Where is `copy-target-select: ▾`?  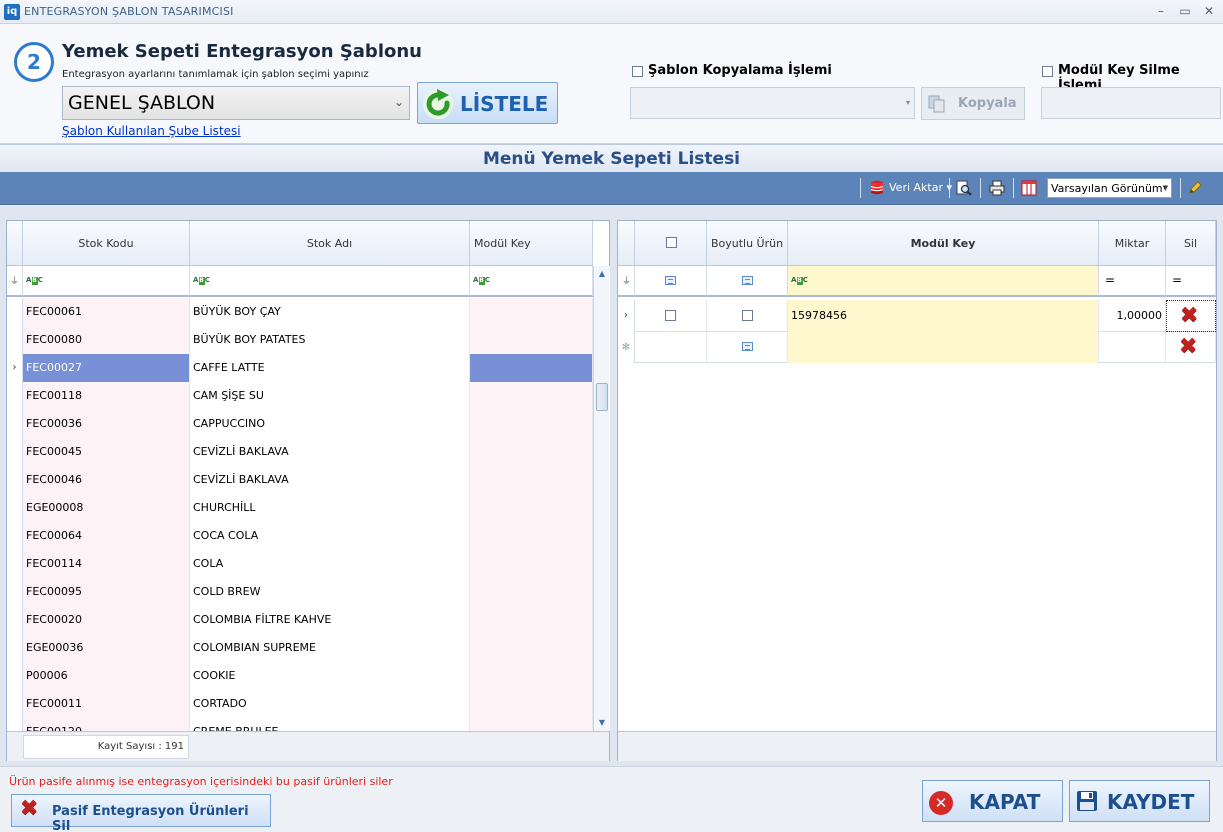
copy-target-select: ▾ is located at coordinates (772, 103).